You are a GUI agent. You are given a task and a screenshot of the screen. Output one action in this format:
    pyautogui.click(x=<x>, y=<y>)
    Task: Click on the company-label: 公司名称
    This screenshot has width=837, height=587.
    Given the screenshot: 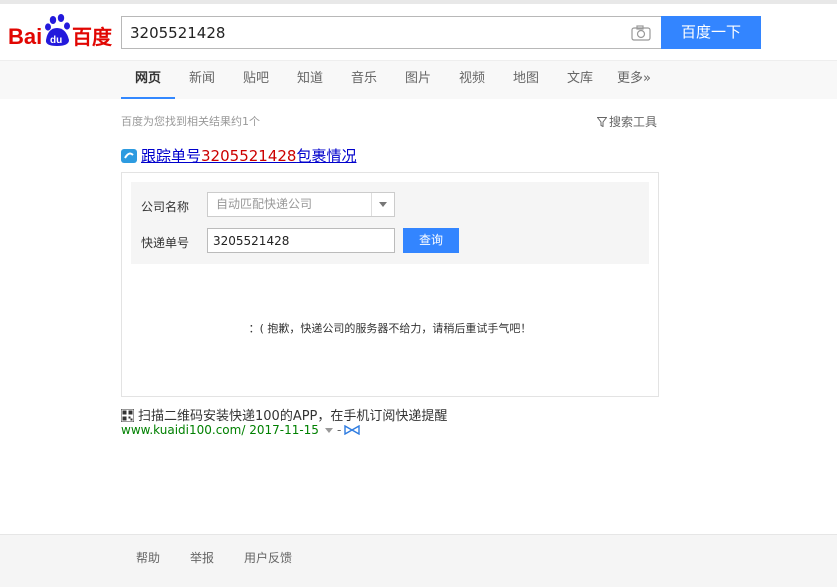 What is the action you would take?
    pyautogui.click(x=165, y=207)
    